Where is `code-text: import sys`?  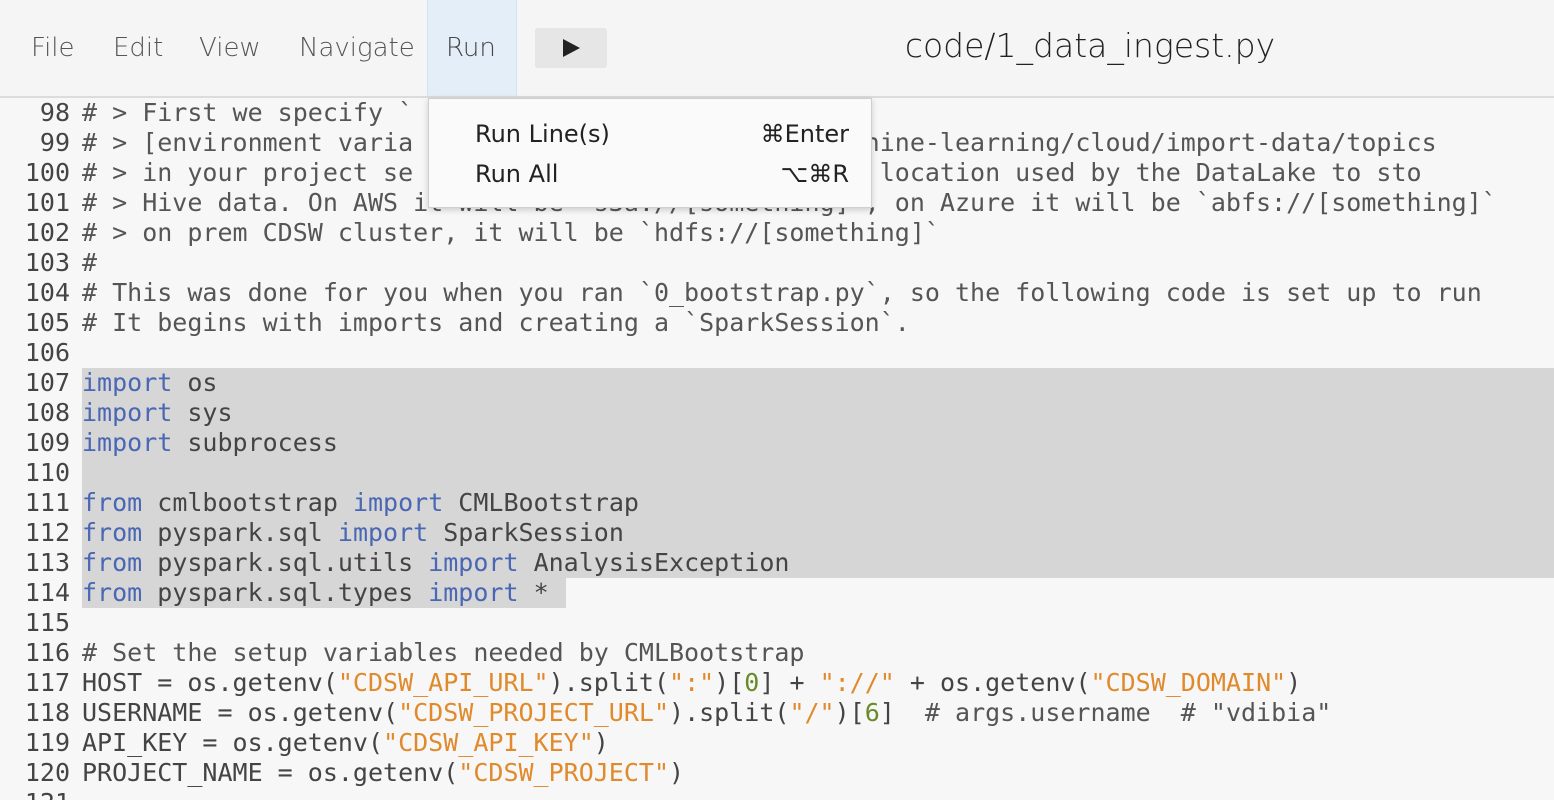 code-text: import sys is located at coordinates (157, 413).